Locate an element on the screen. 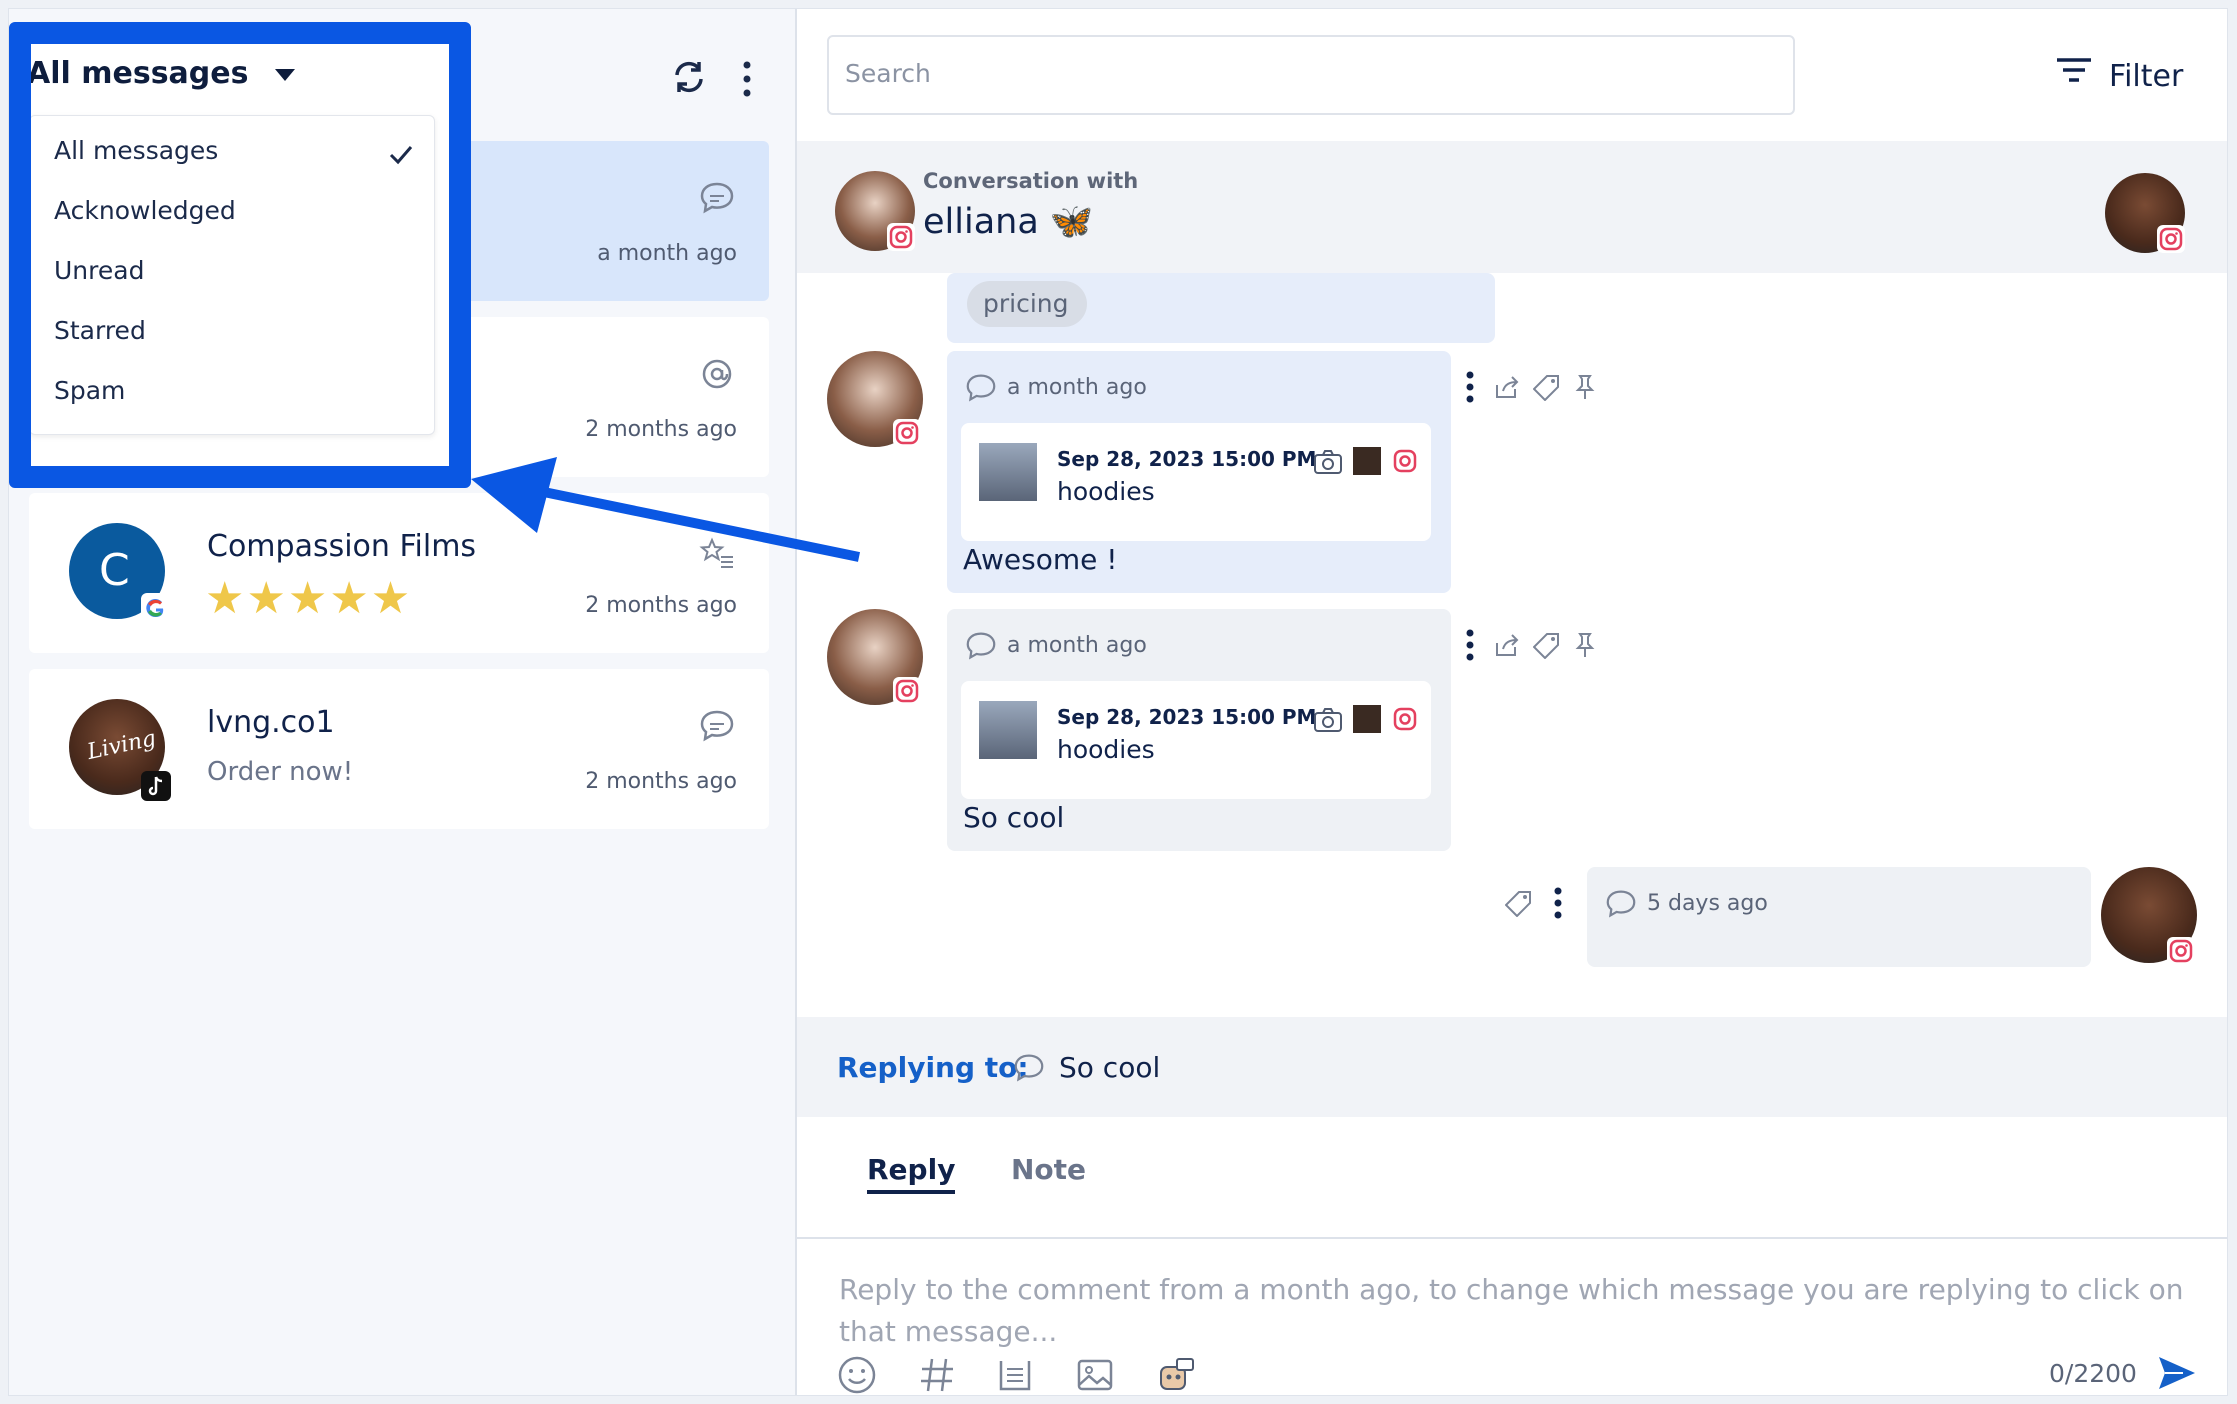  highlight-box is located at coordinates (240, 255).